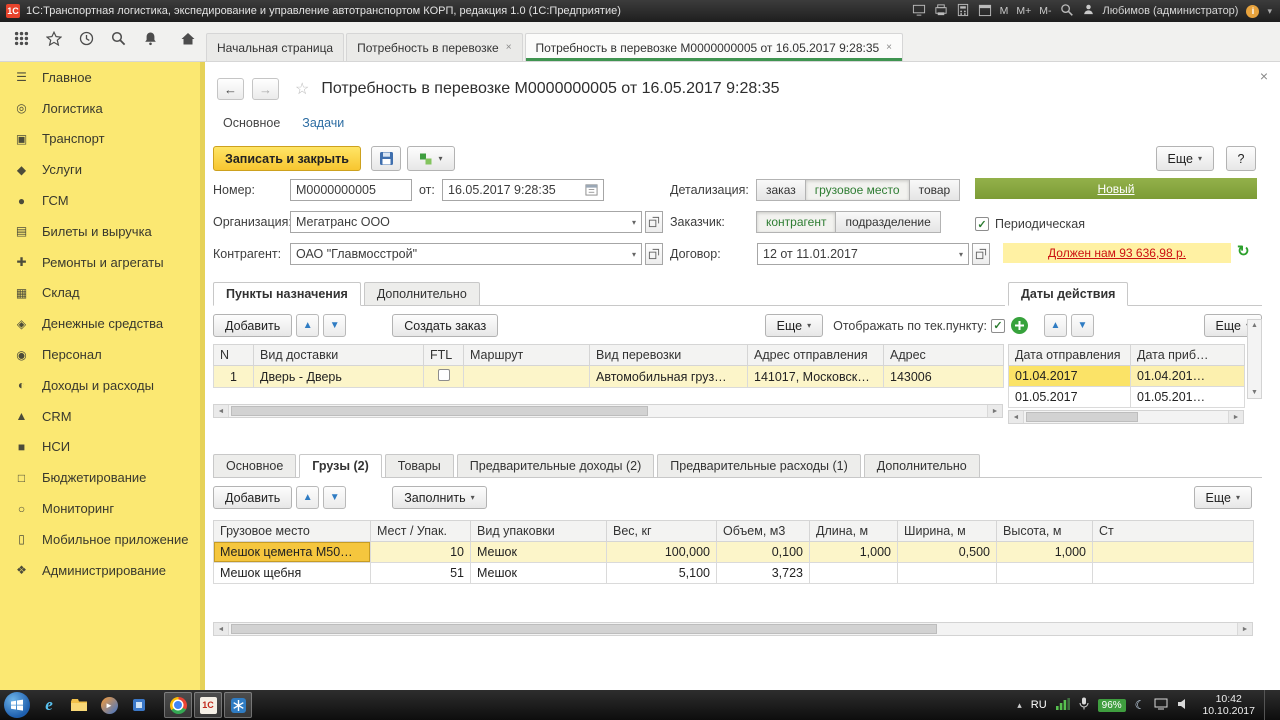  Describe the element at coordinates (943, 355) in the screenshot. I see `col-addr-to: Адрес` at that location.